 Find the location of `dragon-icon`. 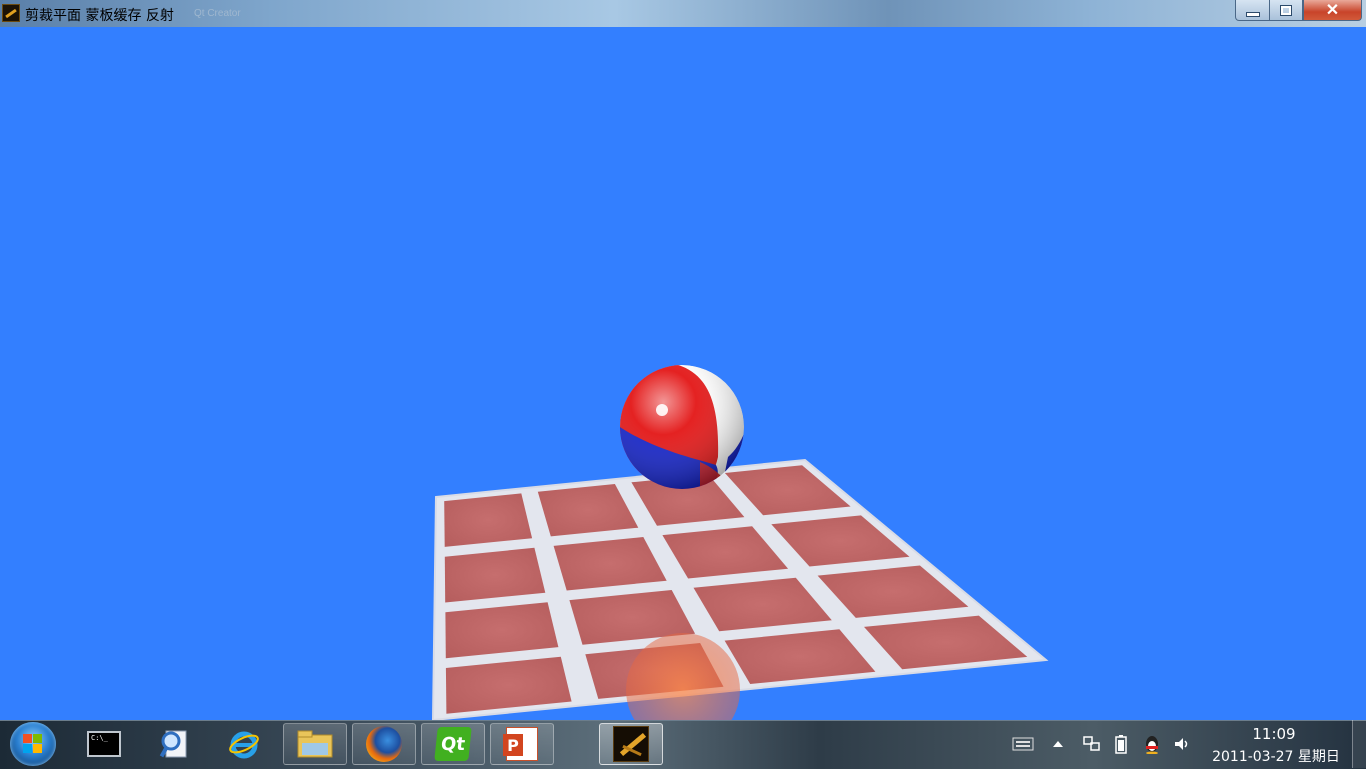

dragon-icon is located at coordinates (631, 744).